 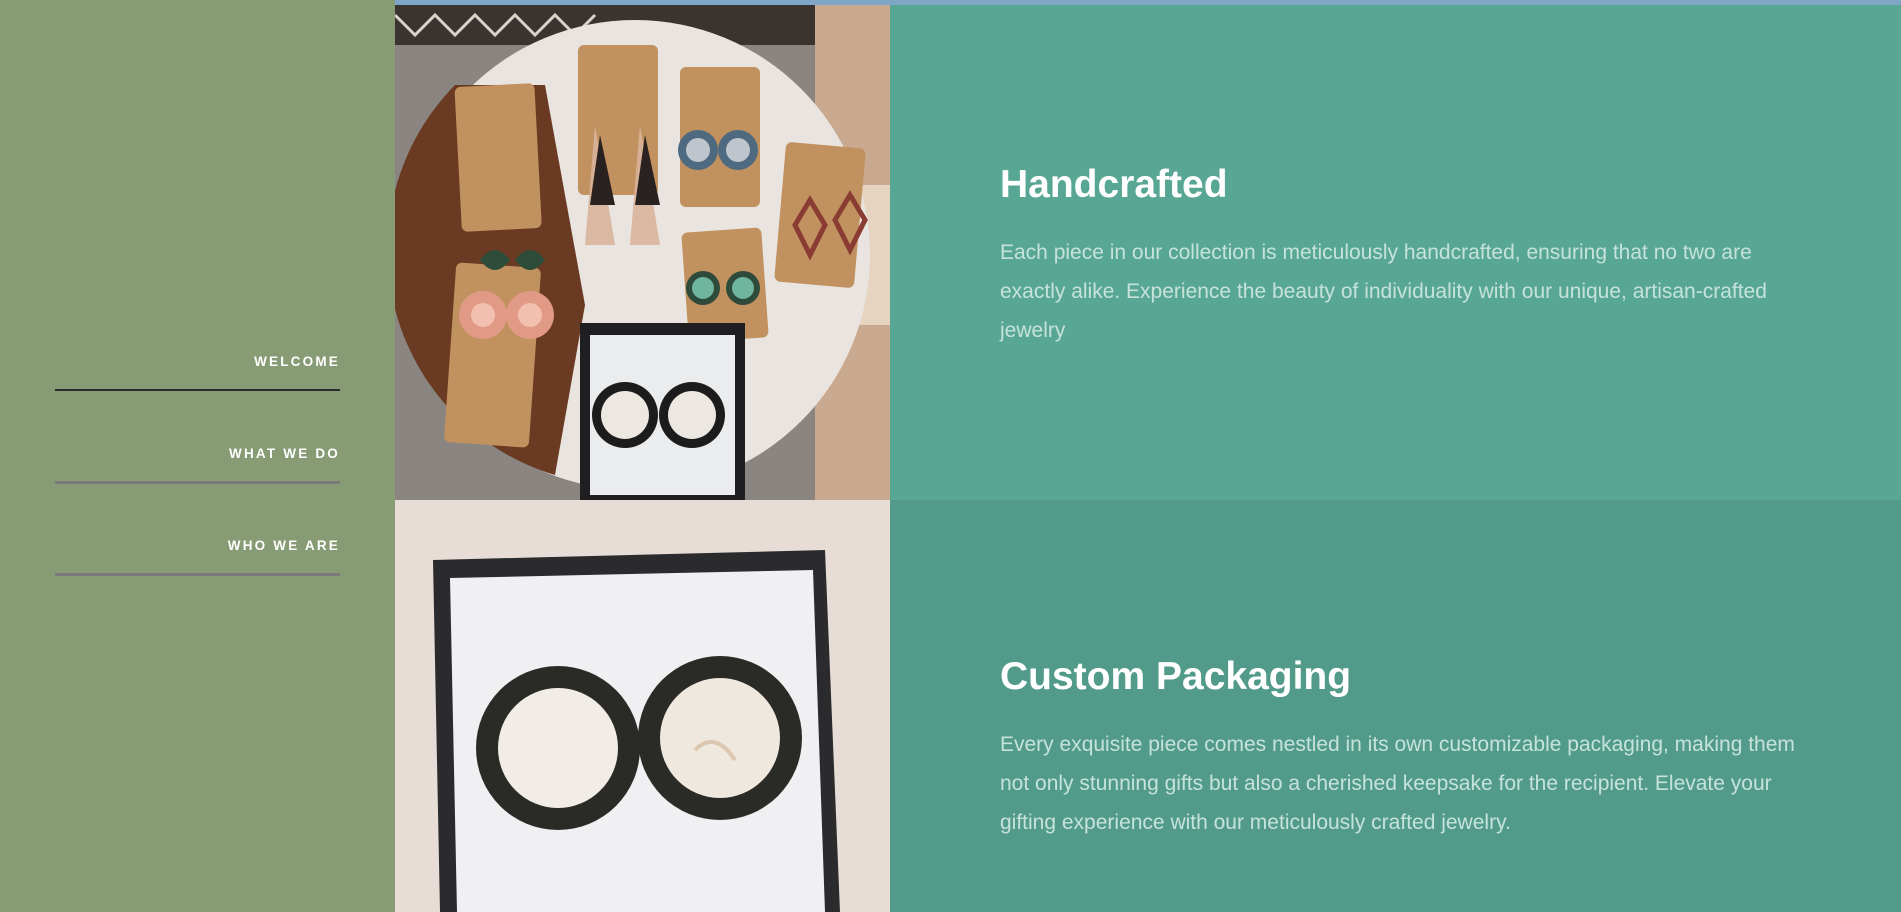 I want to click on section-heading: Handcrafted, so click(x=1114, y=184).